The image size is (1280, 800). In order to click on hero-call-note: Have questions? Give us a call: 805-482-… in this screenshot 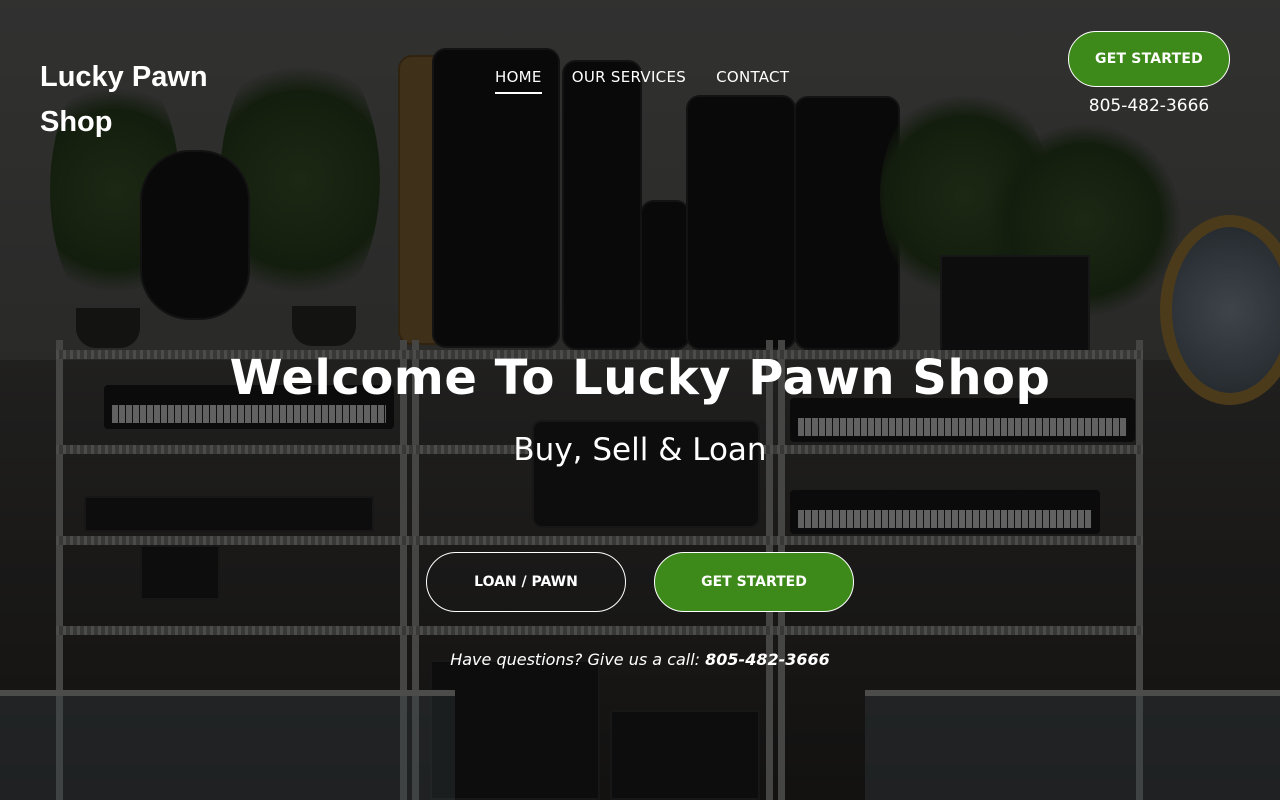, I will do `click(640, 659)`.